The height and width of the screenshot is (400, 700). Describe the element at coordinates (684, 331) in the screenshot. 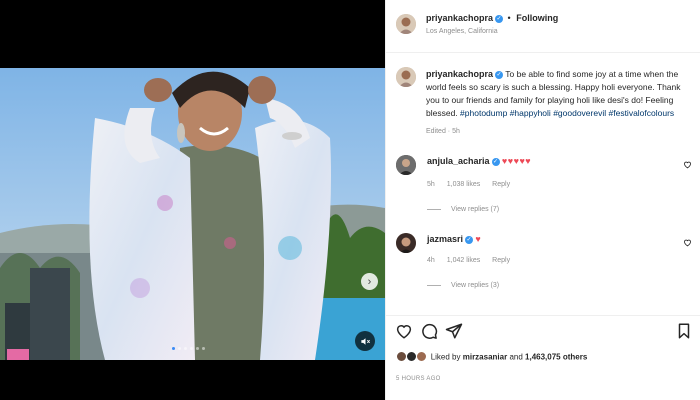

I see `bookmark-icon` at that location.